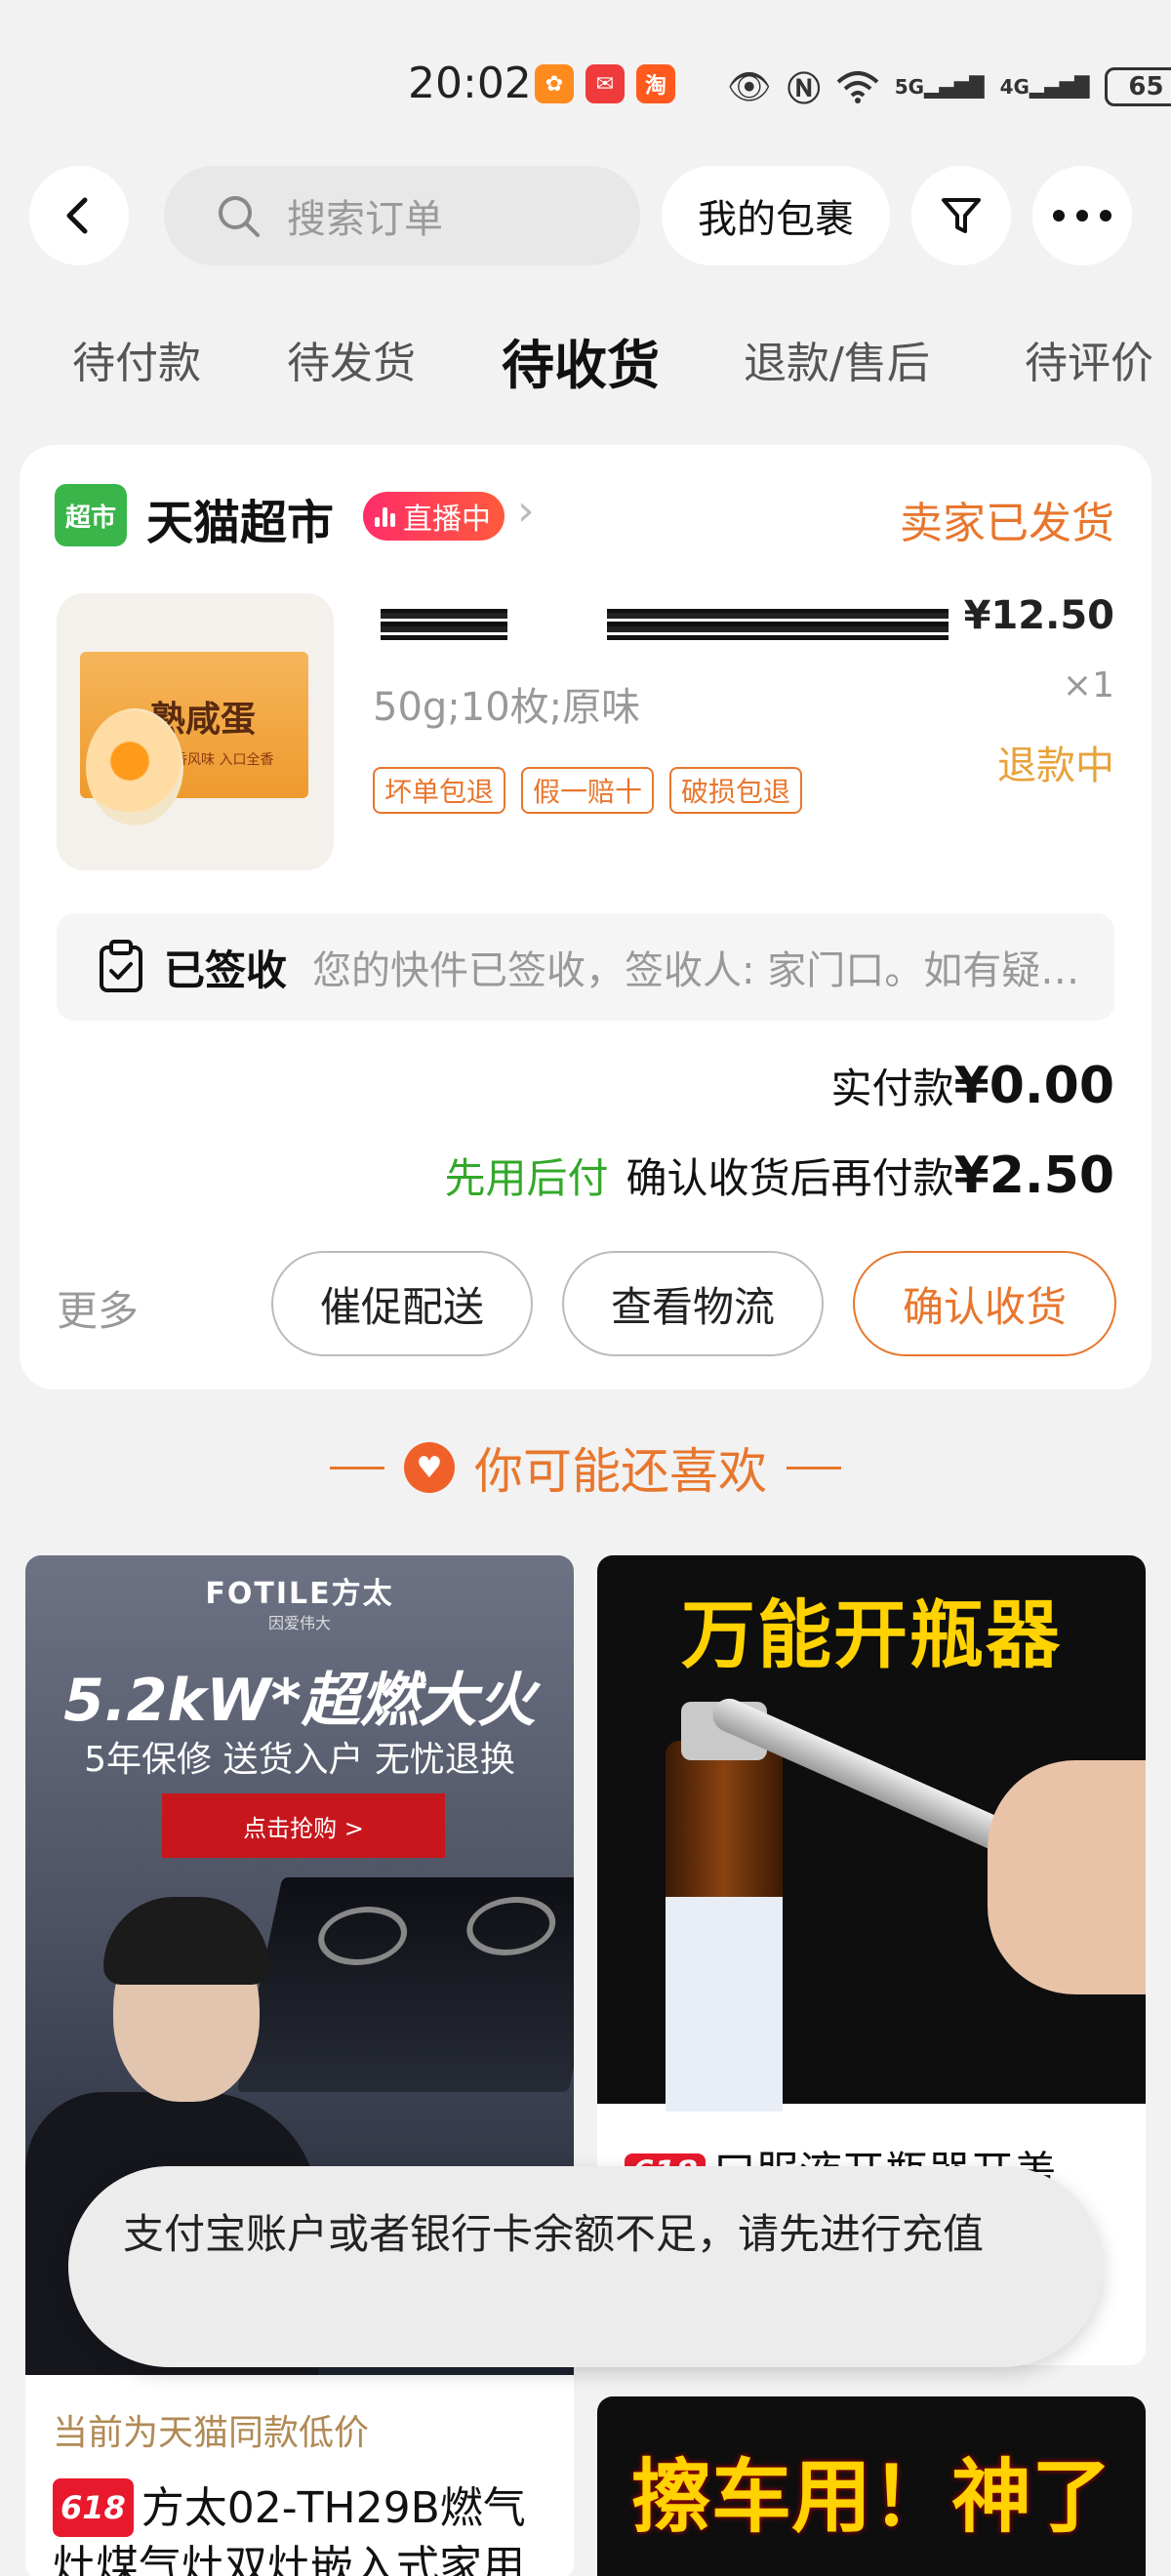 Image resolution: width=1171 pixels, height=2576 pixels. What do you see at coordinates (749, 86) in the screenshot?
I see `eye-icon: 👁` at bounding box center [749, 86].